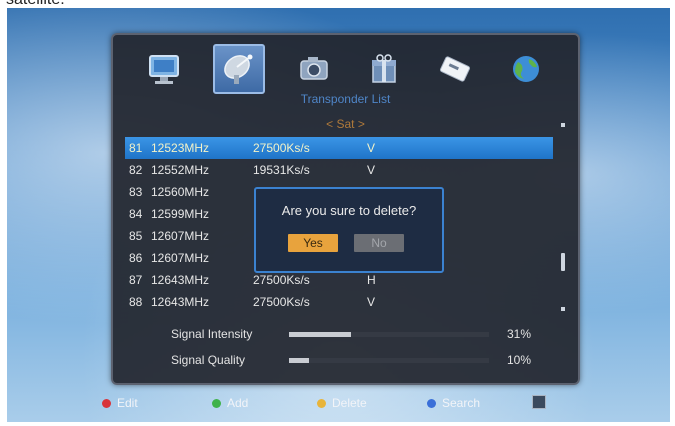 This screenshot has width=675, height=426. I want to click on signal-intensity-label: Signal Intensity, so click(212, 334).